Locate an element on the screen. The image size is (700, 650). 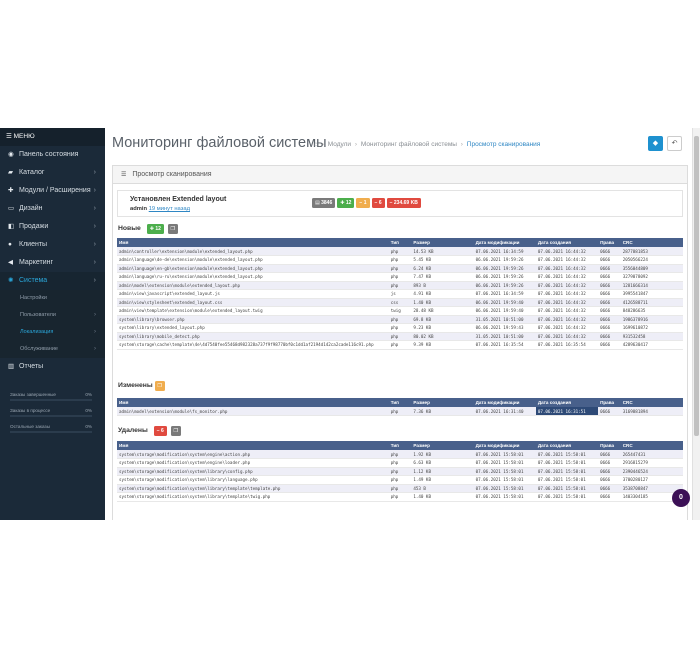
home-icon: ⌂ is located at coordinates (316, 144).